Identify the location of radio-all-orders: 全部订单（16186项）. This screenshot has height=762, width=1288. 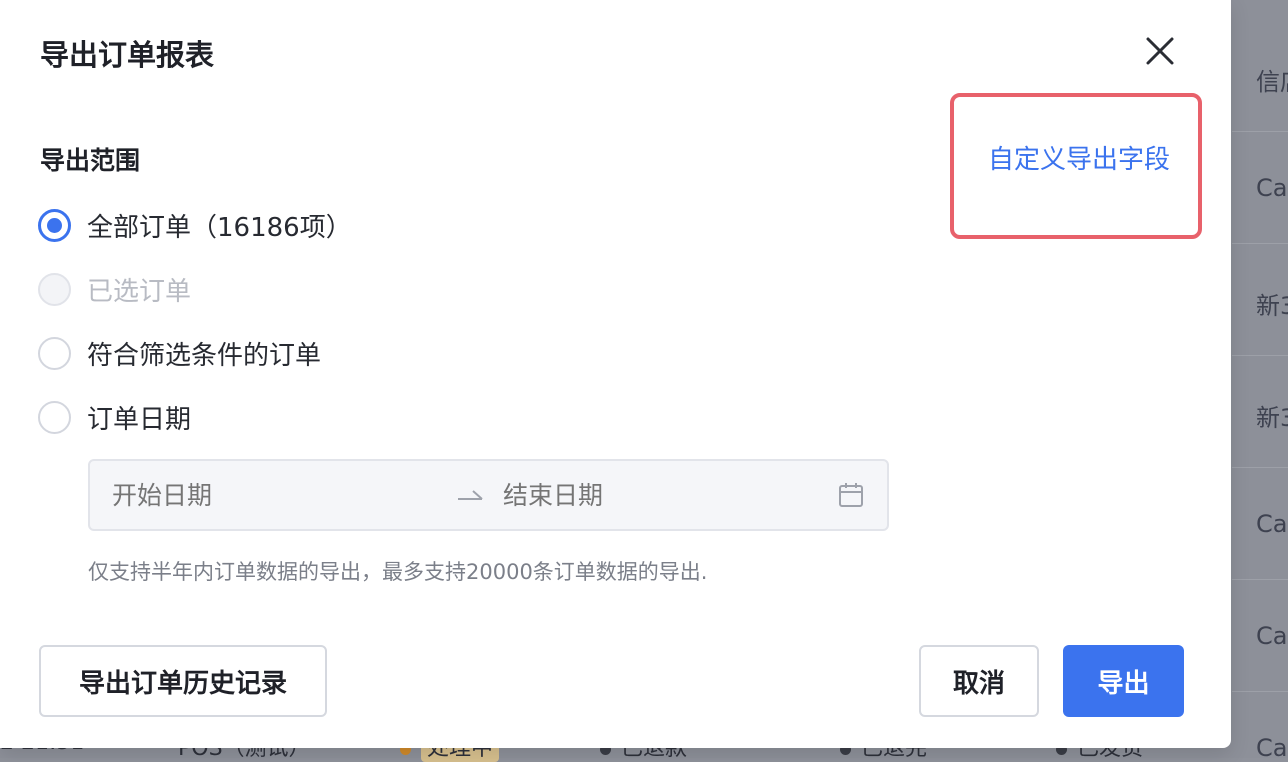
(195, 225).